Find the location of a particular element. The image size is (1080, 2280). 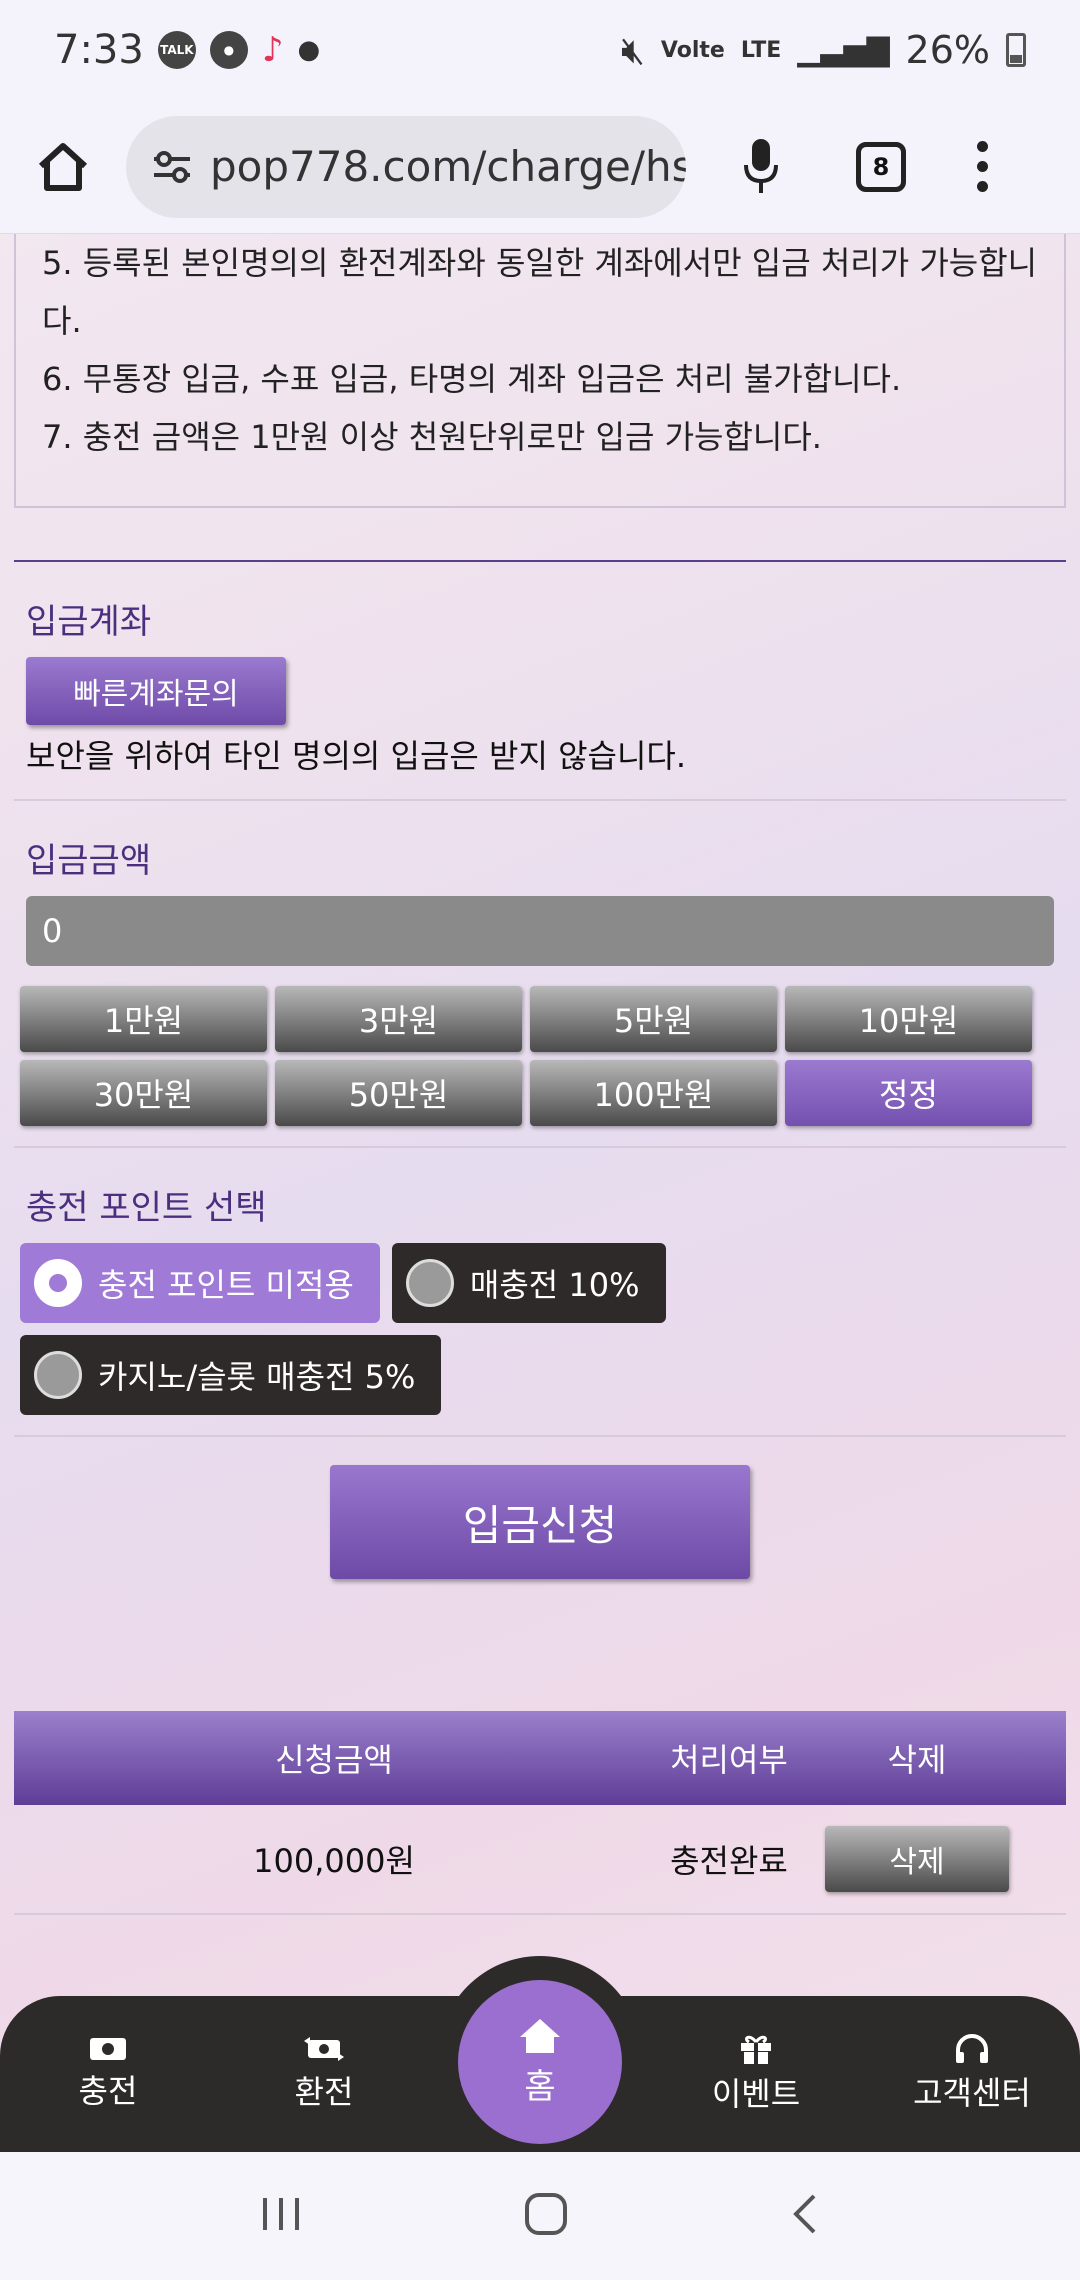

points-title: 충전 포인트 선택 is located at coordinates (146, 1208).